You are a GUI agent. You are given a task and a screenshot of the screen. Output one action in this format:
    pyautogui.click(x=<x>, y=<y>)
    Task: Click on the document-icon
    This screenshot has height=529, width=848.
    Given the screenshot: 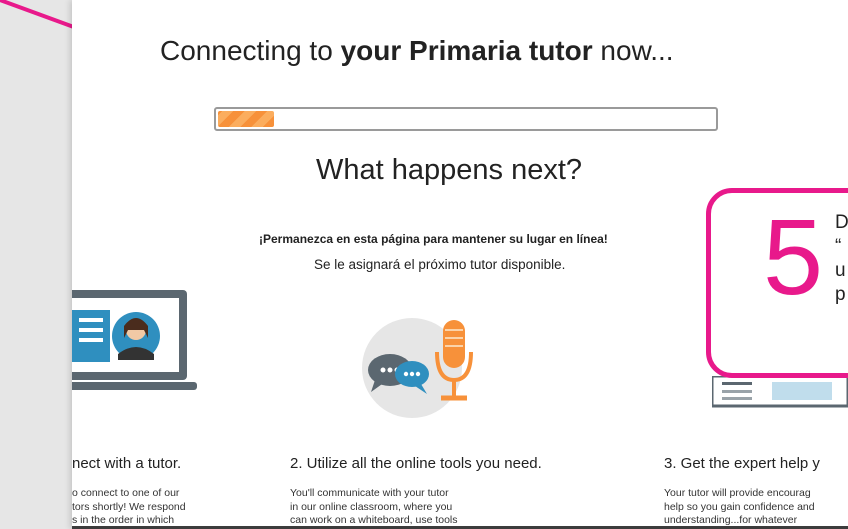 What is the action you would take?
    pyautogui.click(x=780, y=392)
    